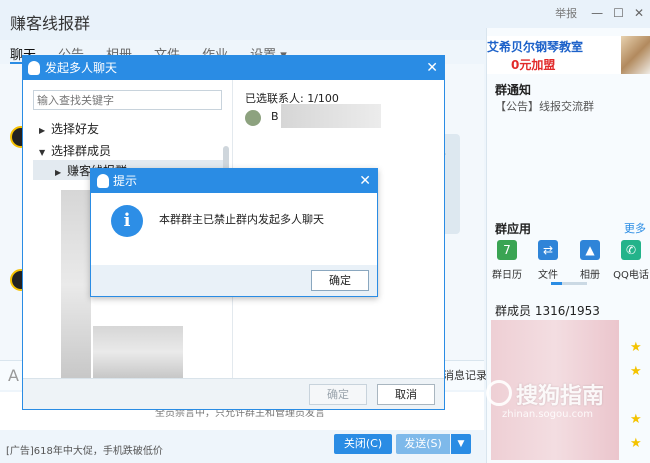 The image size is (650, 463). Describe the element at coordinates (597, 13) in the screenshot. I see `minimize-icon: —` at that location.